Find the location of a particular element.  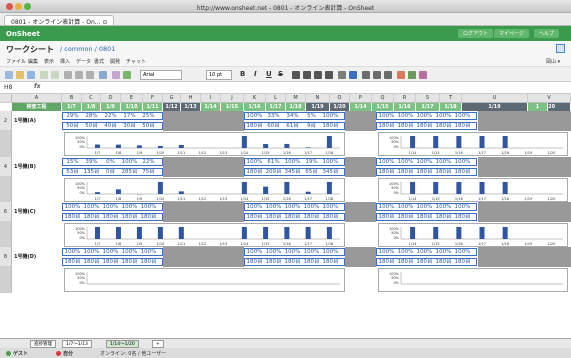

column-header: B is located at coordinates (72, 98).